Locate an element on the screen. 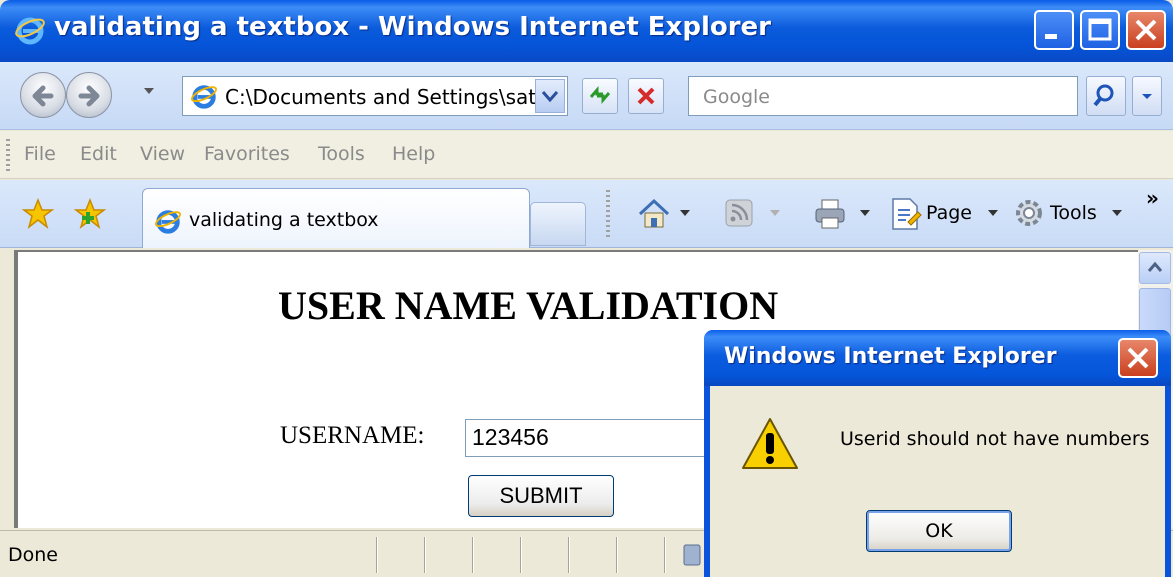 The image size is (1173, 577). scroll-up-button is located at coordinates (1155, 268).